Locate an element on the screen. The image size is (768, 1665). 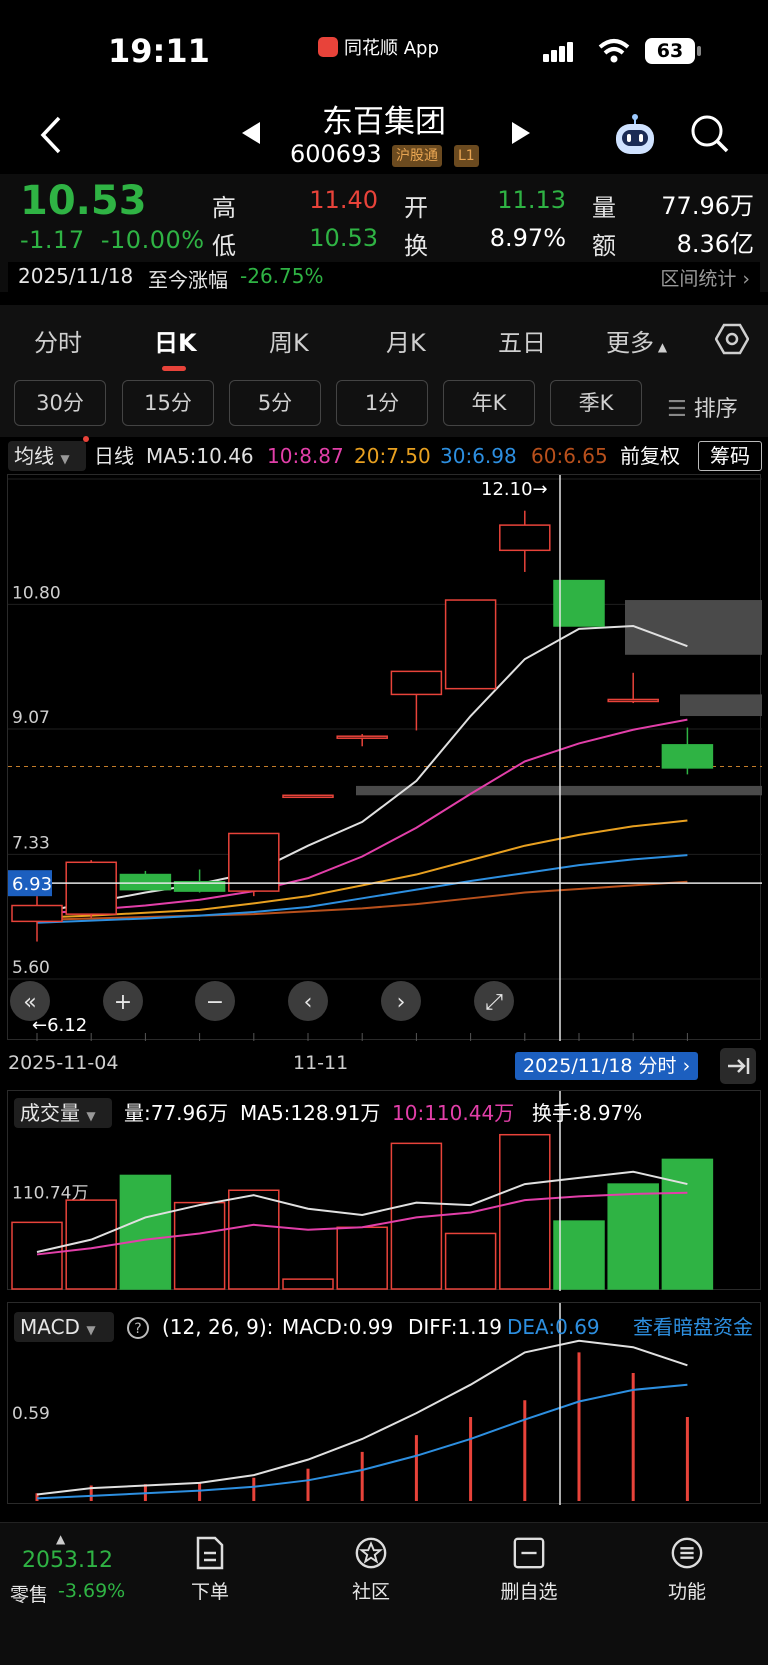
sort-button: ☰ 排序 is located at coordinates (702, 407).